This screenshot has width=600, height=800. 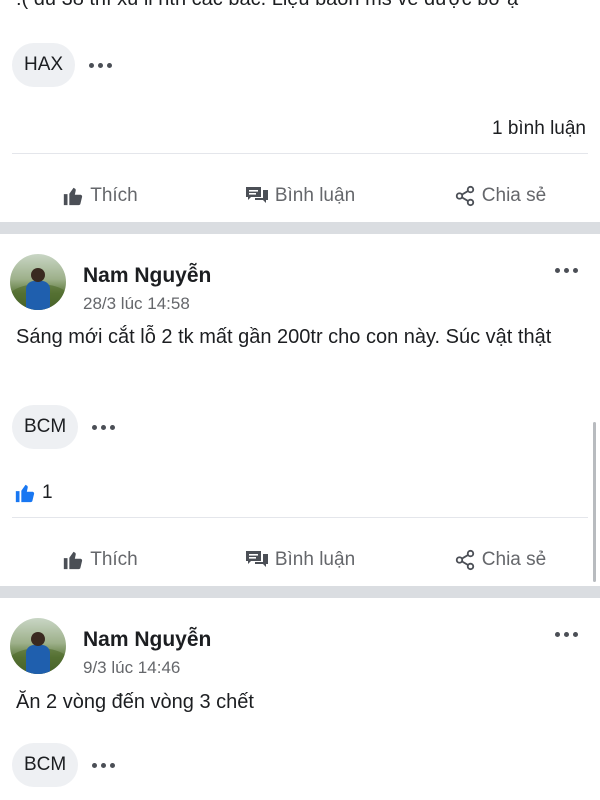 What do you see at coordinates (300, 130) in the screenshot?
I see `post-stats: 1 bình luận` at bounding box center [300, 130].